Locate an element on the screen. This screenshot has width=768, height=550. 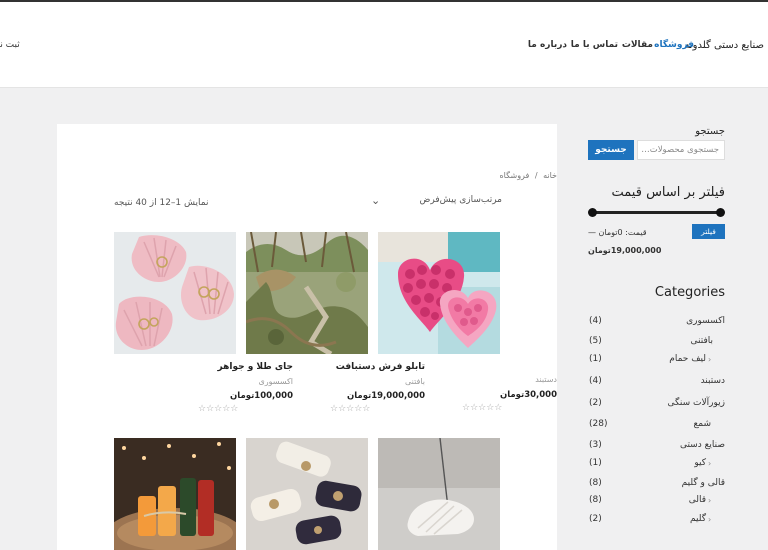
category-link: کیو is located at coordinates (700, 463).